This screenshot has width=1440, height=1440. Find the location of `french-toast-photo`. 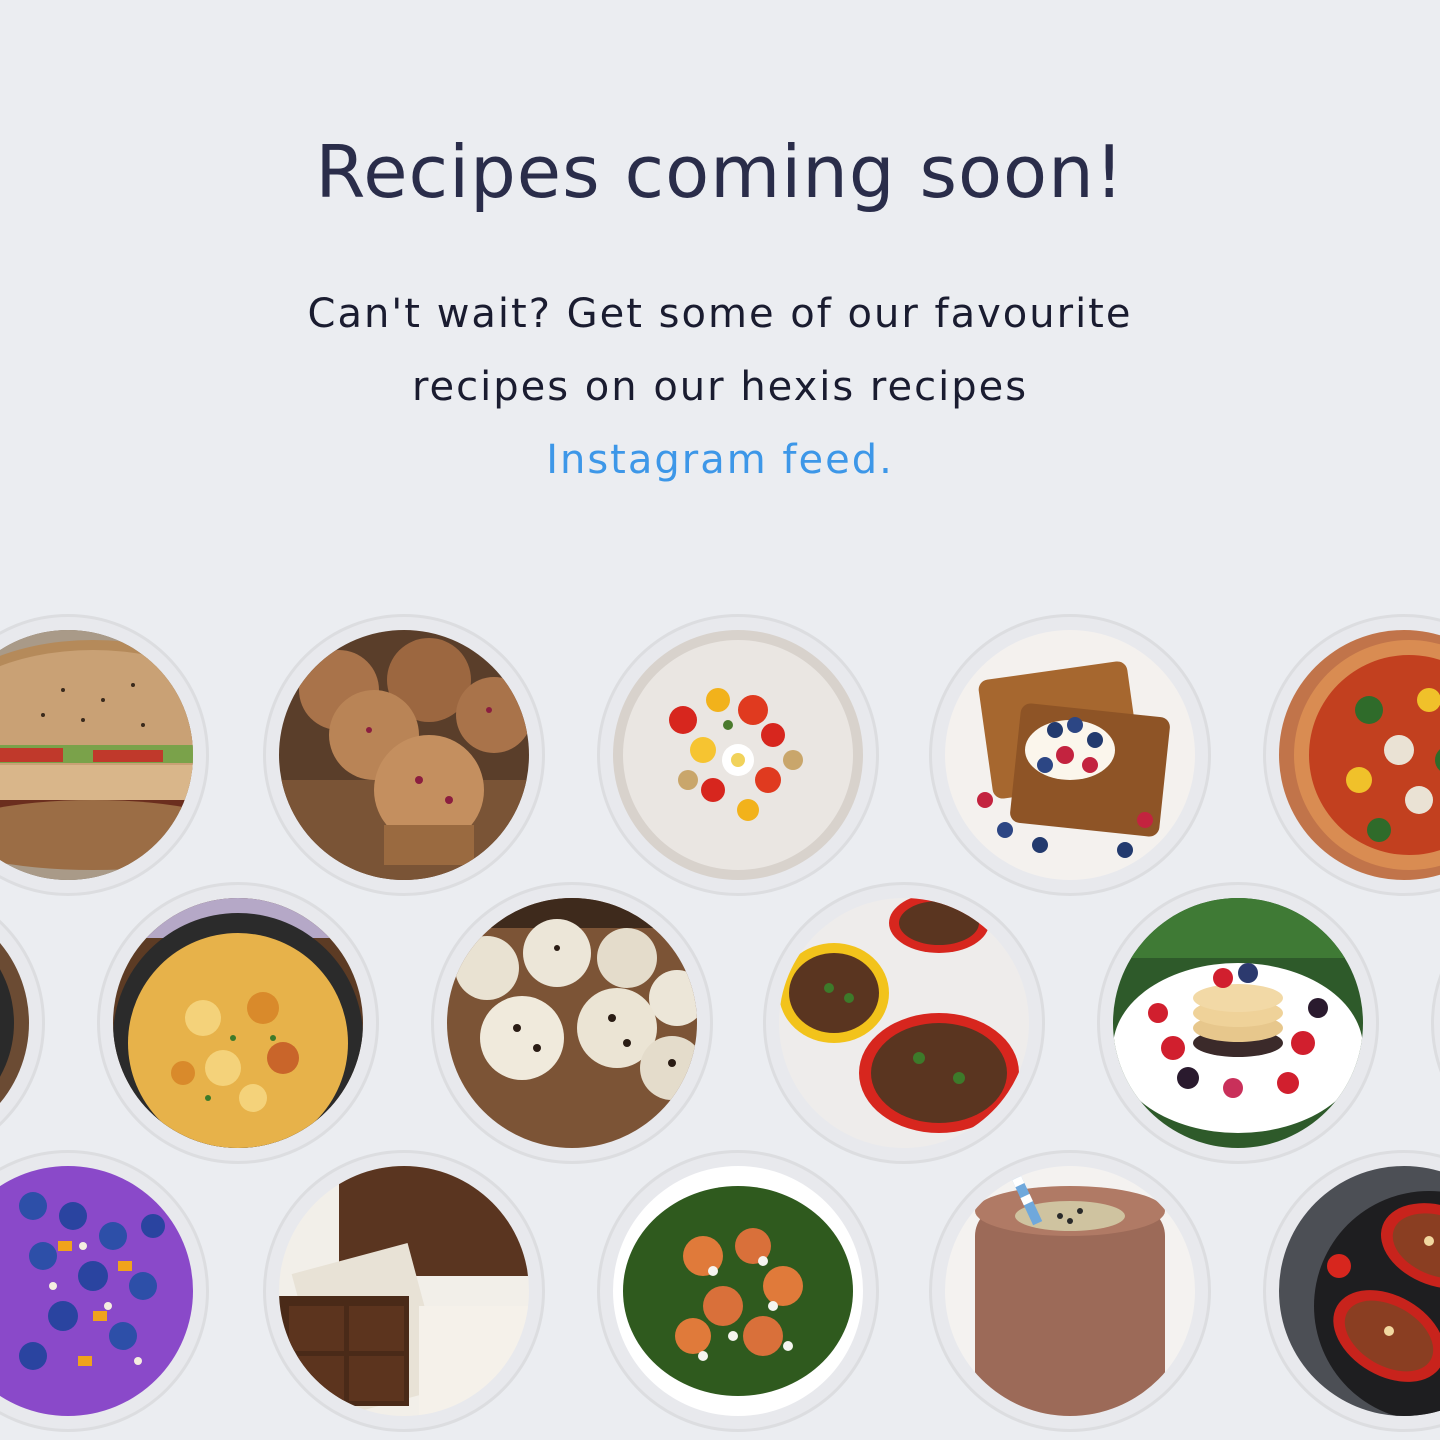

french-toast-photo is located at coordinates (1070, 755).